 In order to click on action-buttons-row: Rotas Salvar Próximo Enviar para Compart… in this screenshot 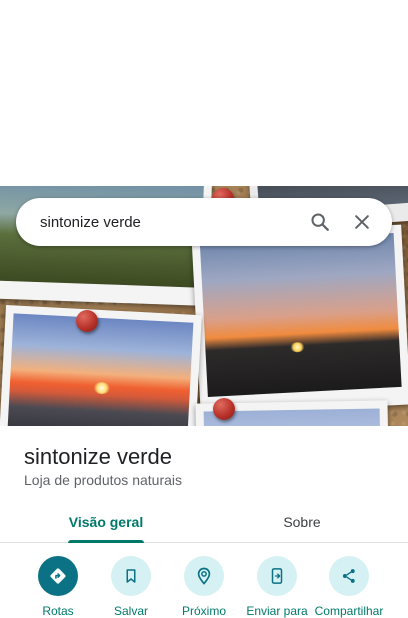, I will do `click(204, 587)`.